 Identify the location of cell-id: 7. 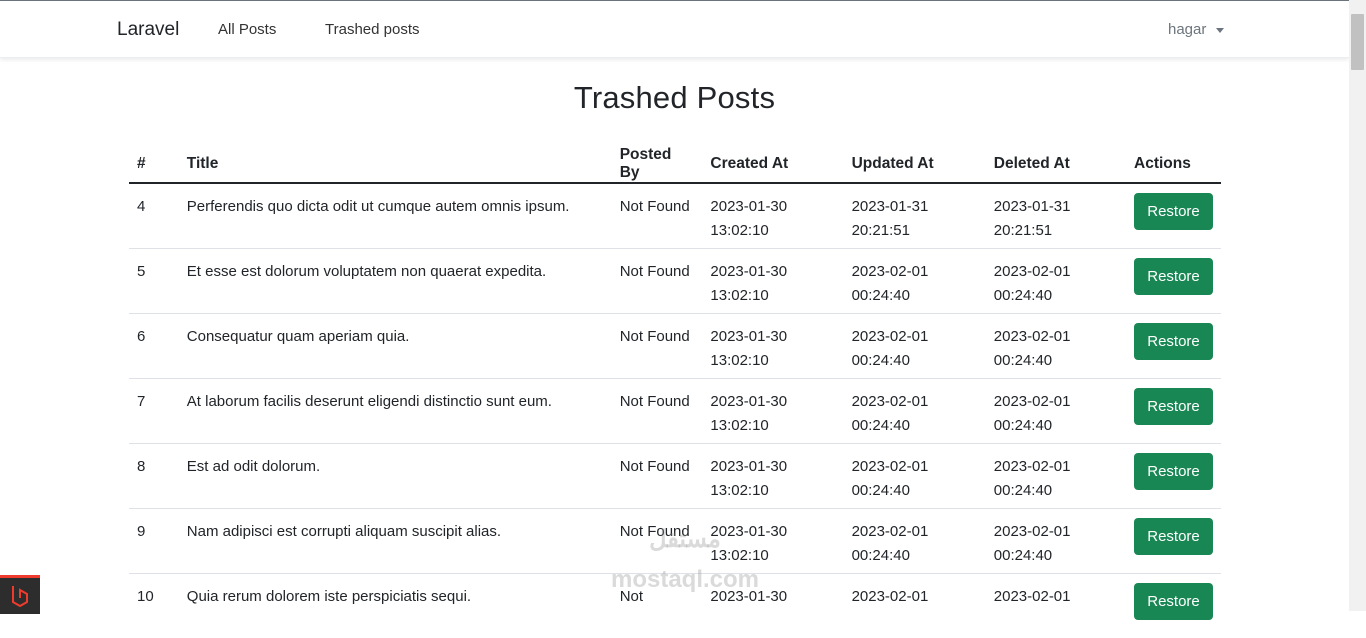
(154, 411).